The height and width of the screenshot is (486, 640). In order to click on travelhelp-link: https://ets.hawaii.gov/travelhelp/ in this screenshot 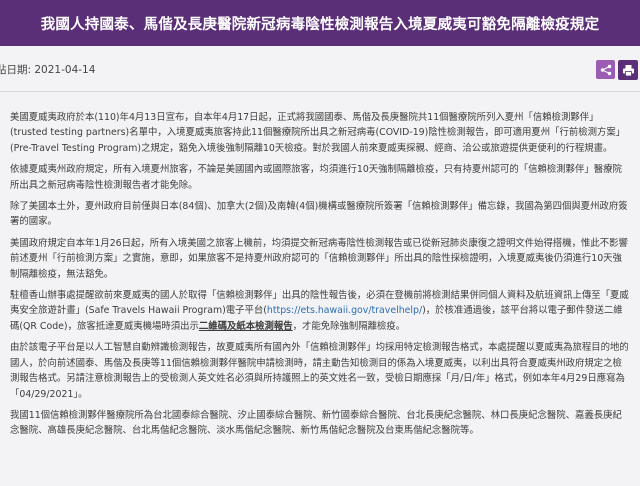, I will do `click(344, 310)`.